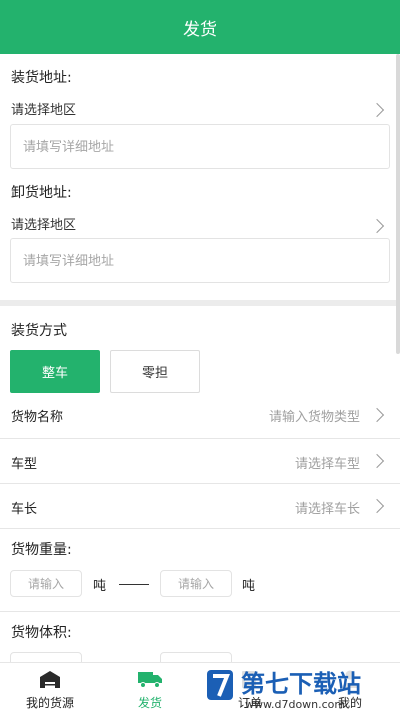 The image size is (400, 711). I want to click on tab-label: 发货, so click(149, 703).